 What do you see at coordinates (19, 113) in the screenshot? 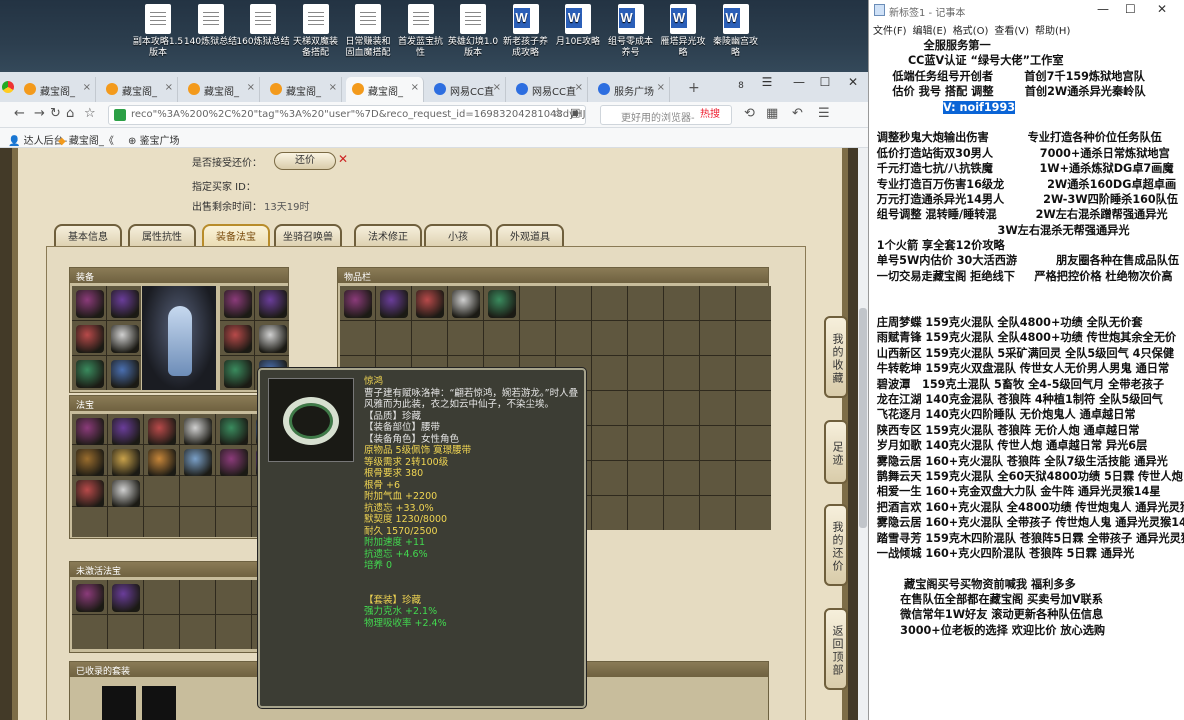
I see `back-icon: ←` at bounding box center [19, 113].